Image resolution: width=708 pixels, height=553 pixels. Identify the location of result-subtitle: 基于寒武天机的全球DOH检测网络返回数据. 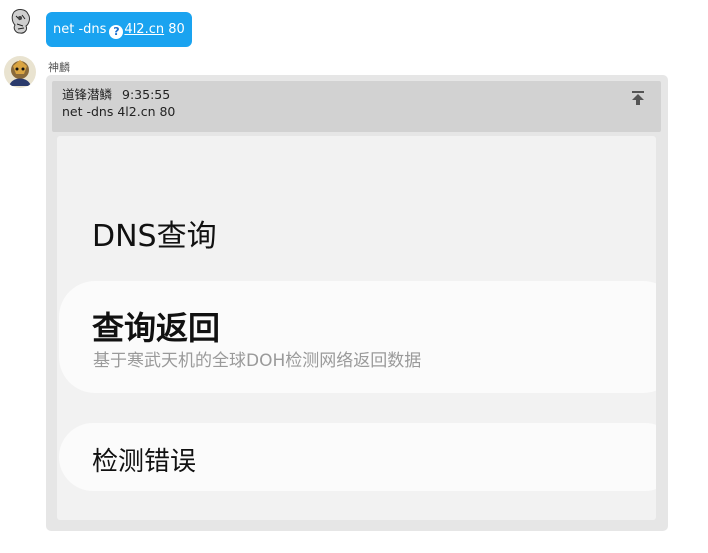
(257, 361).